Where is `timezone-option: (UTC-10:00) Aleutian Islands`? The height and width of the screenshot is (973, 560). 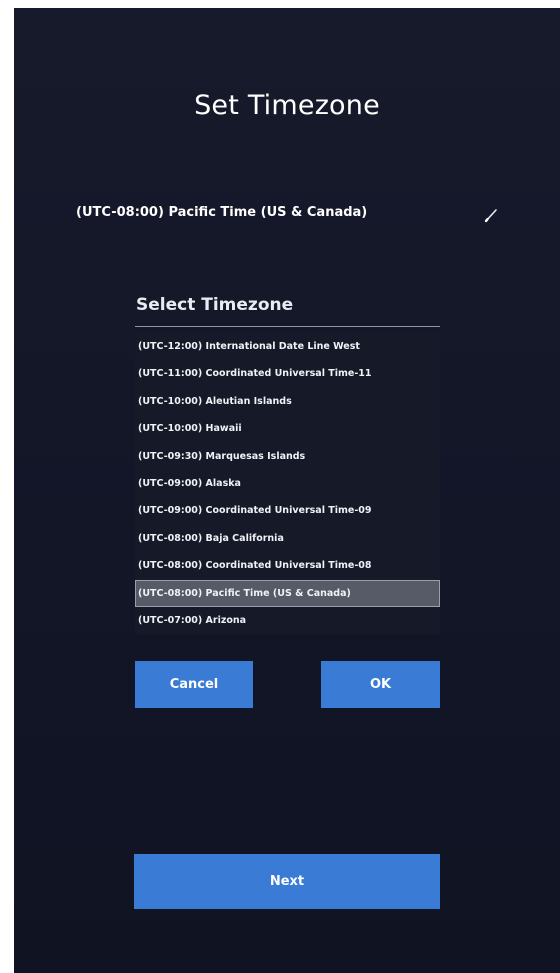 timezone-option: (UTC-10:00) Aleutian Islands is located at coordinates (287, 401).